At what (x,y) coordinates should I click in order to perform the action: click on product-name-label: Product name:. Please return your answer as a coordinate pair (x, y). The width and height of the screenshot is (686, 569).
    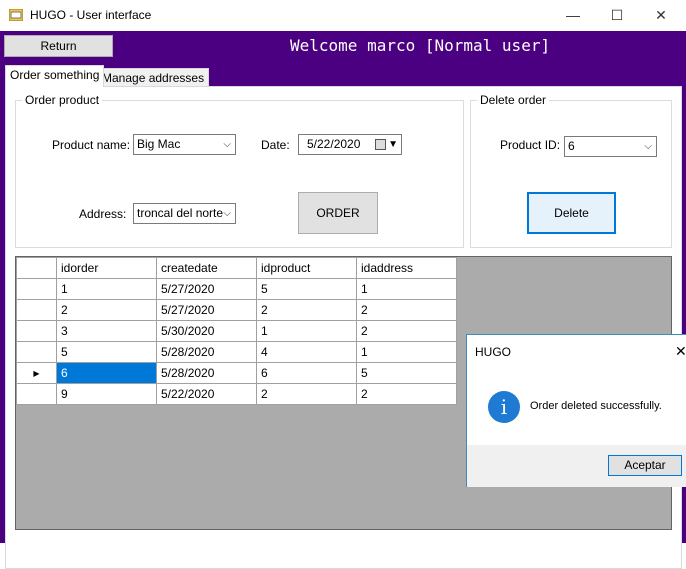
    Looking at the image, I should click on (91, 145).